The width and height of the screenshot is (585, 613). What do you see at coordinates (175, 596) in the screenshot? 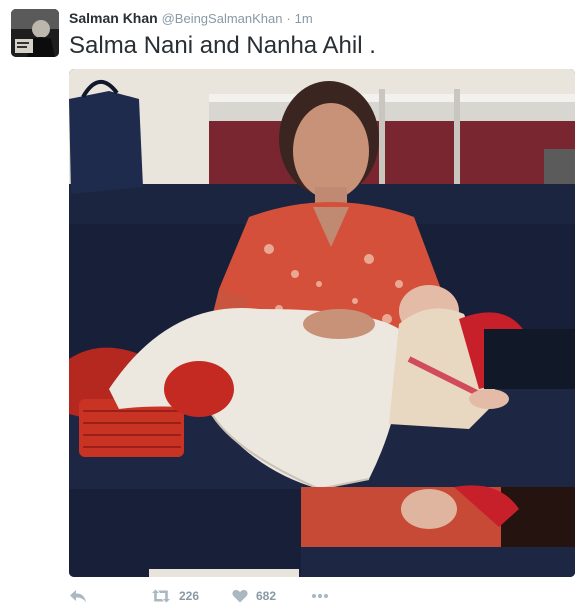
I see `retweet-button: 226` at bounding box center [175, 596].